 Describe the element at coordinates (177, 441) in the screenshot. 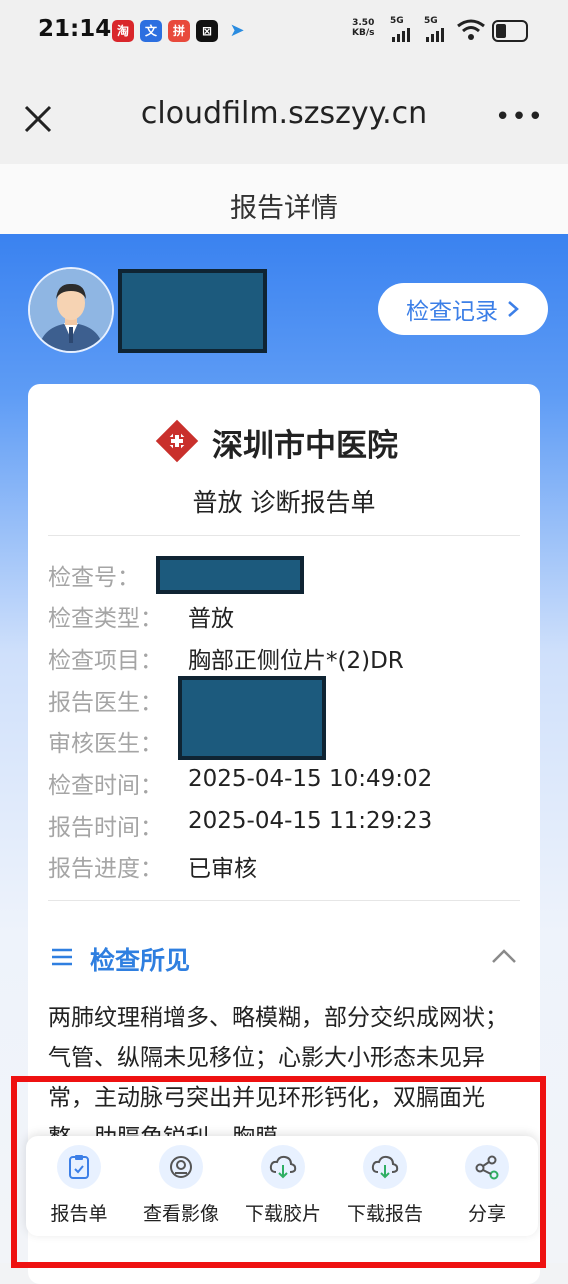

I see `hospital-logo-icon` at that location.